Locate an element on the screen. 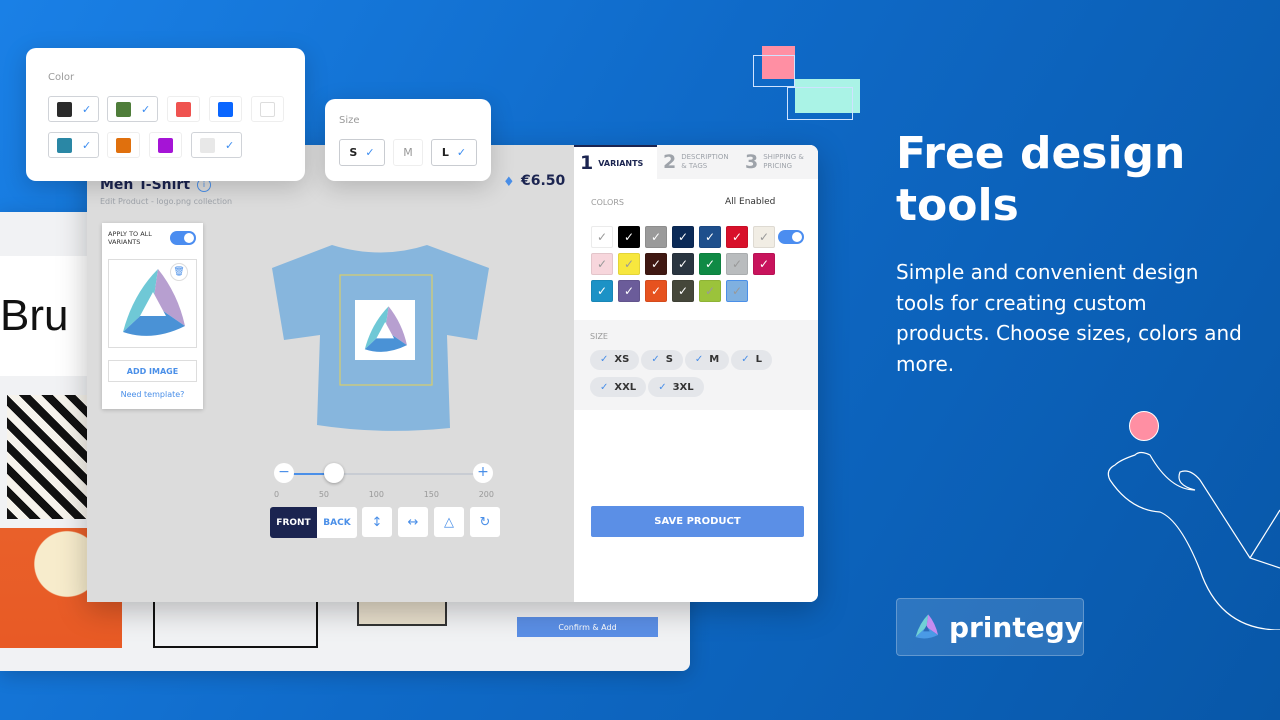  delete-image-icon: 🗑 is located at coordinates (179, 272).